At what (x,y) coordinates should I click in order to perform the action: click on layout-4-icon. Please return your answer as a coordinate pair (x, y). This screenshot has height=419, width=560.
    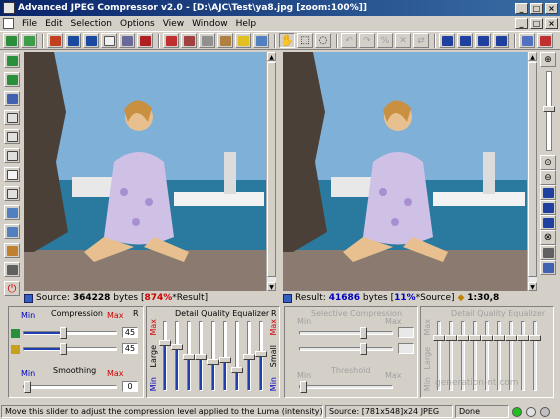
    Looking at the image, I should click on (501, 40).